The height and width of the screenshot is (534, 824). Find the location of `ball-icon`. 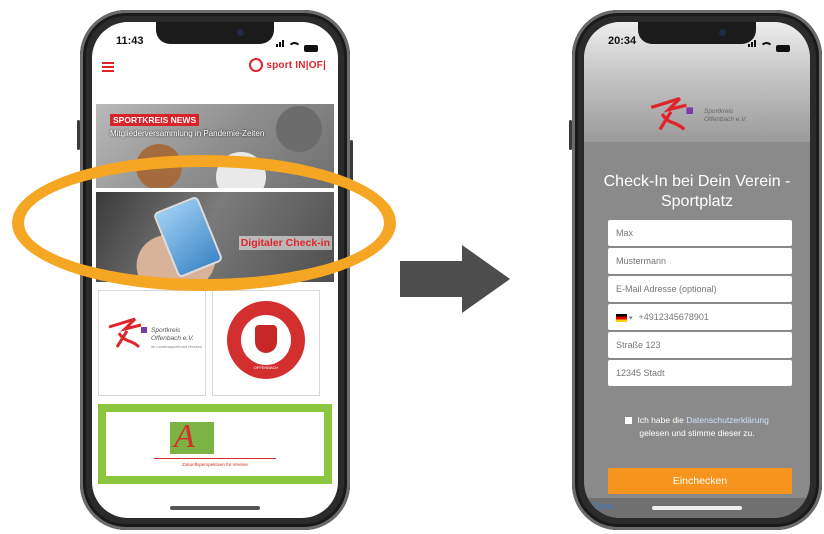

ball-icon is located at coordinates (256, 65).